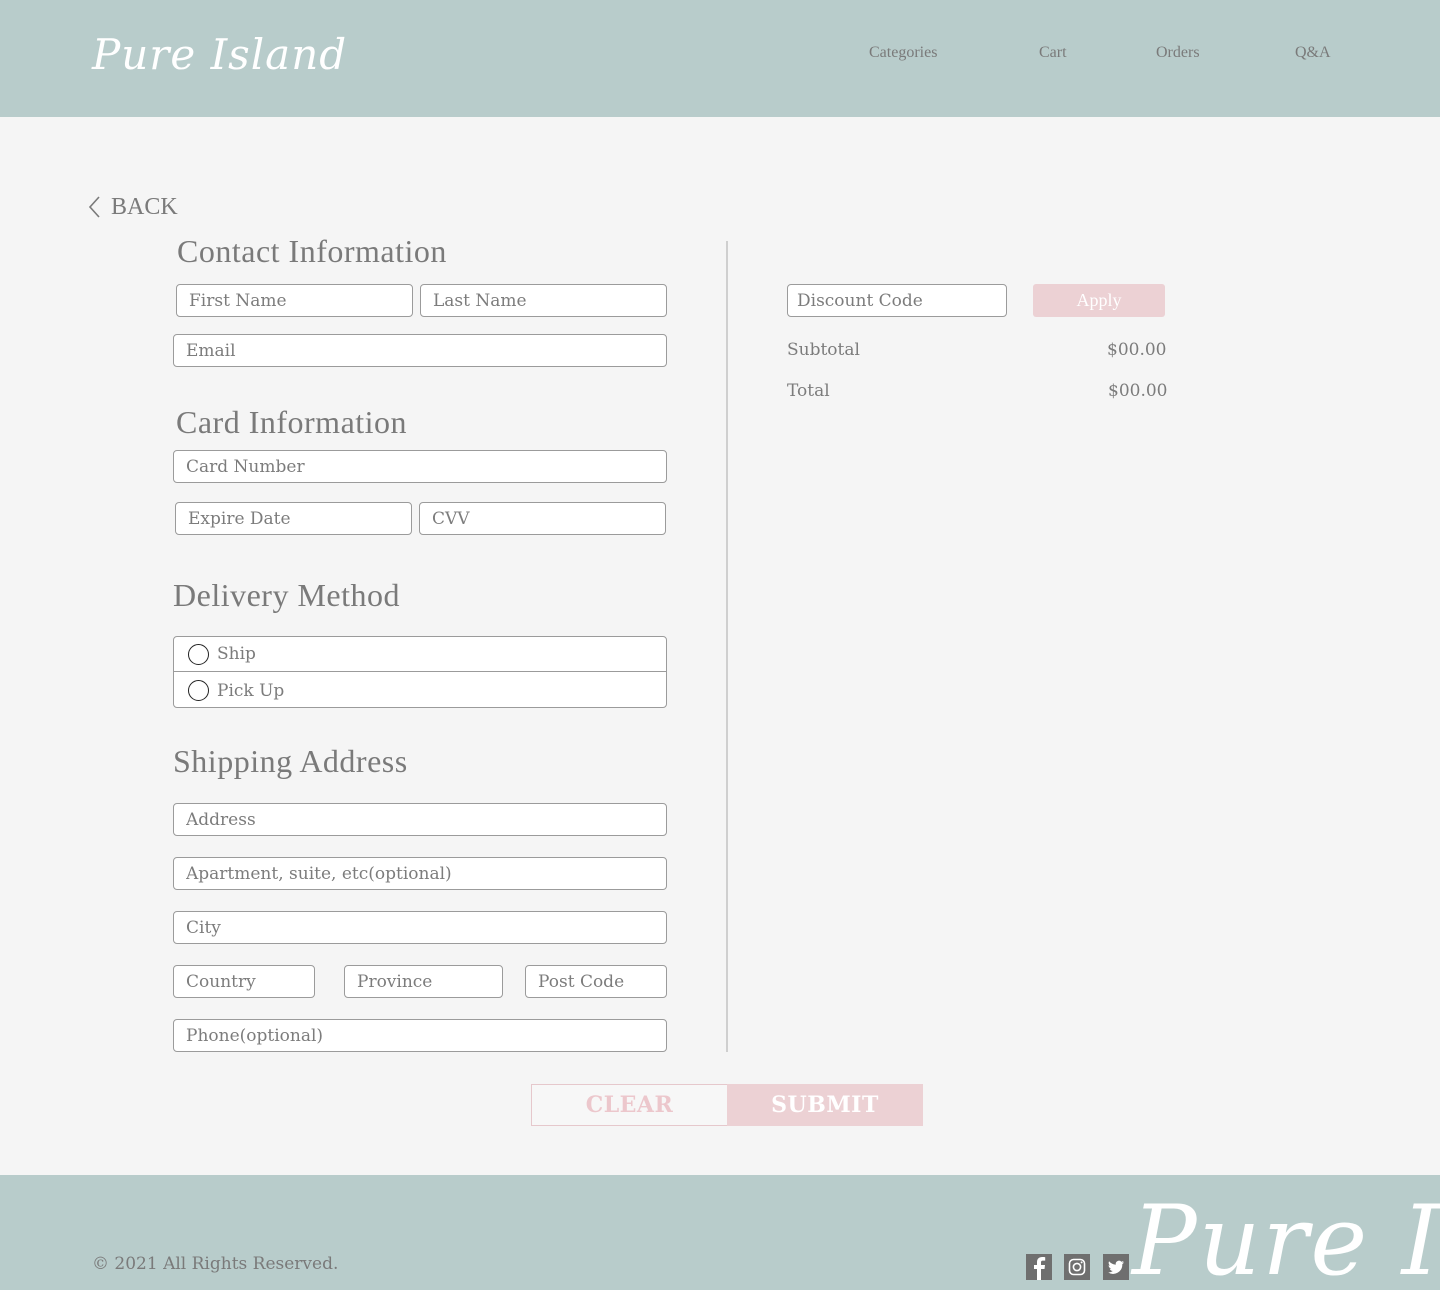 The height and width of the screenshot is (1290, 1440). Describe the element at coordinates (292, 422) in the screenshot. I see `card-title: Card Information` at that location.